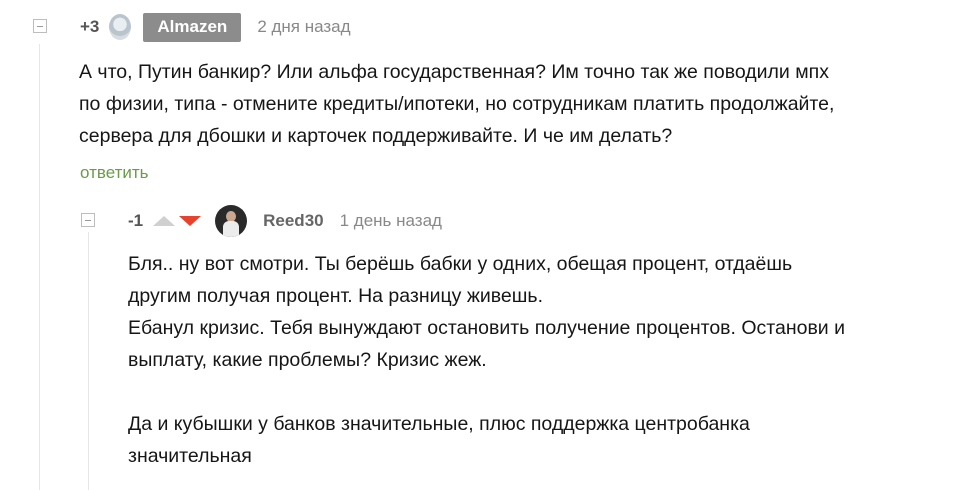 This screenshot has width=964, height=490. Describe the element at coordinates (293, 221) in the screenshot. I see `username: Reed30` at that location.